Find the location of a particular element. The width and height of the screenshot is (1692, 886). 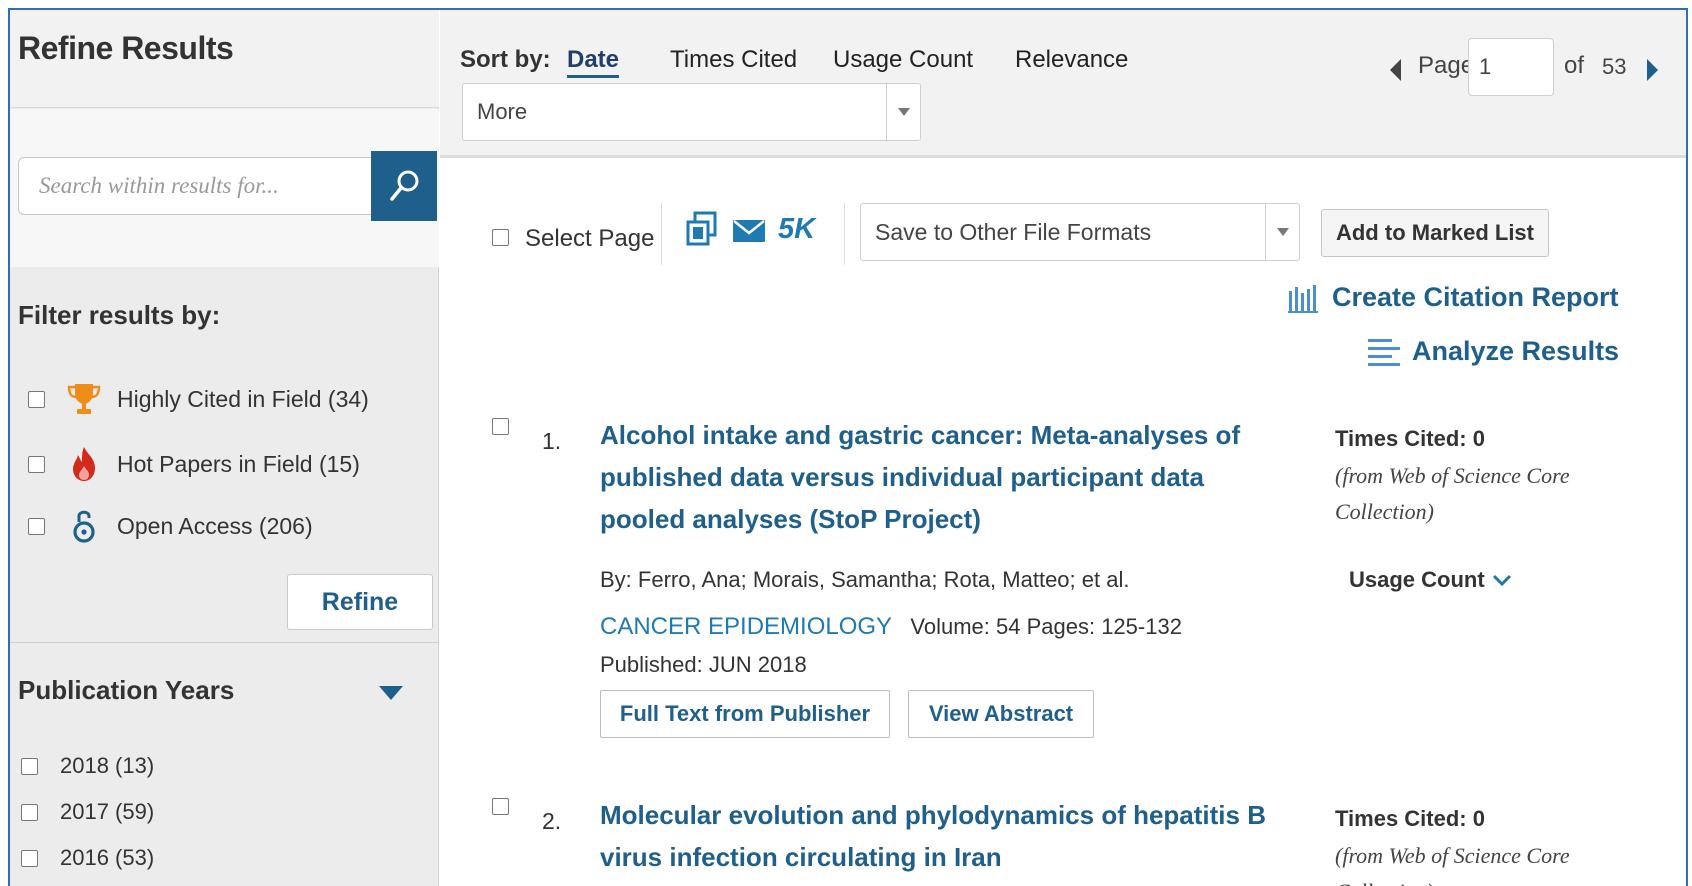

journal-link: CANCER EPIDEMIOLOGY is located at coordinates (746, 626).